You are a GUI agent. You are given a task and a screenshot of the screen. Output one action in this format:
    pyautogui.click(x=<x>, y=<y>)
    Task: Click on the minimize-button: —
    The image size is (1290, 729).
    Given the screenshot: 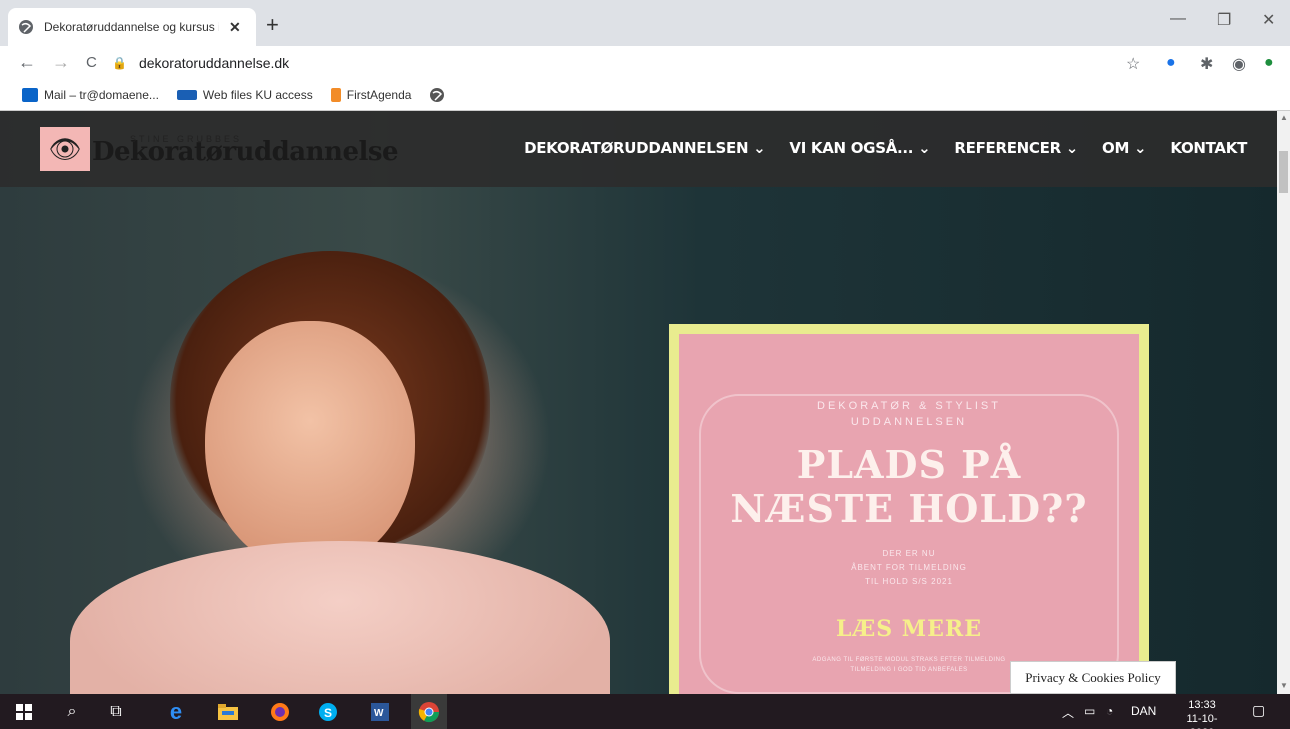 What is the action you would take?
    pyautogui.click(x=1178, y=19)
    